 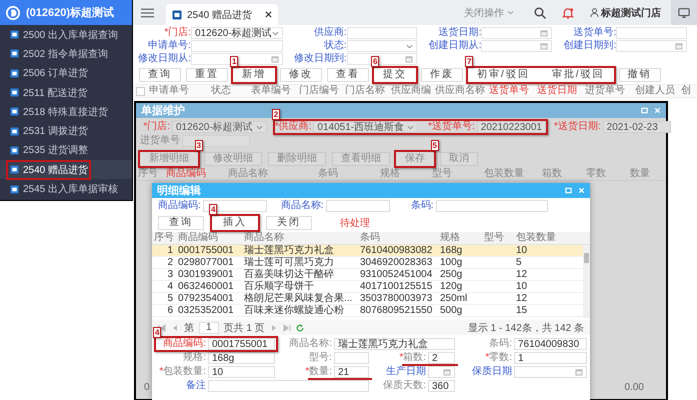 I want to click on field-label: *零数:, so click(x=498, y=358).